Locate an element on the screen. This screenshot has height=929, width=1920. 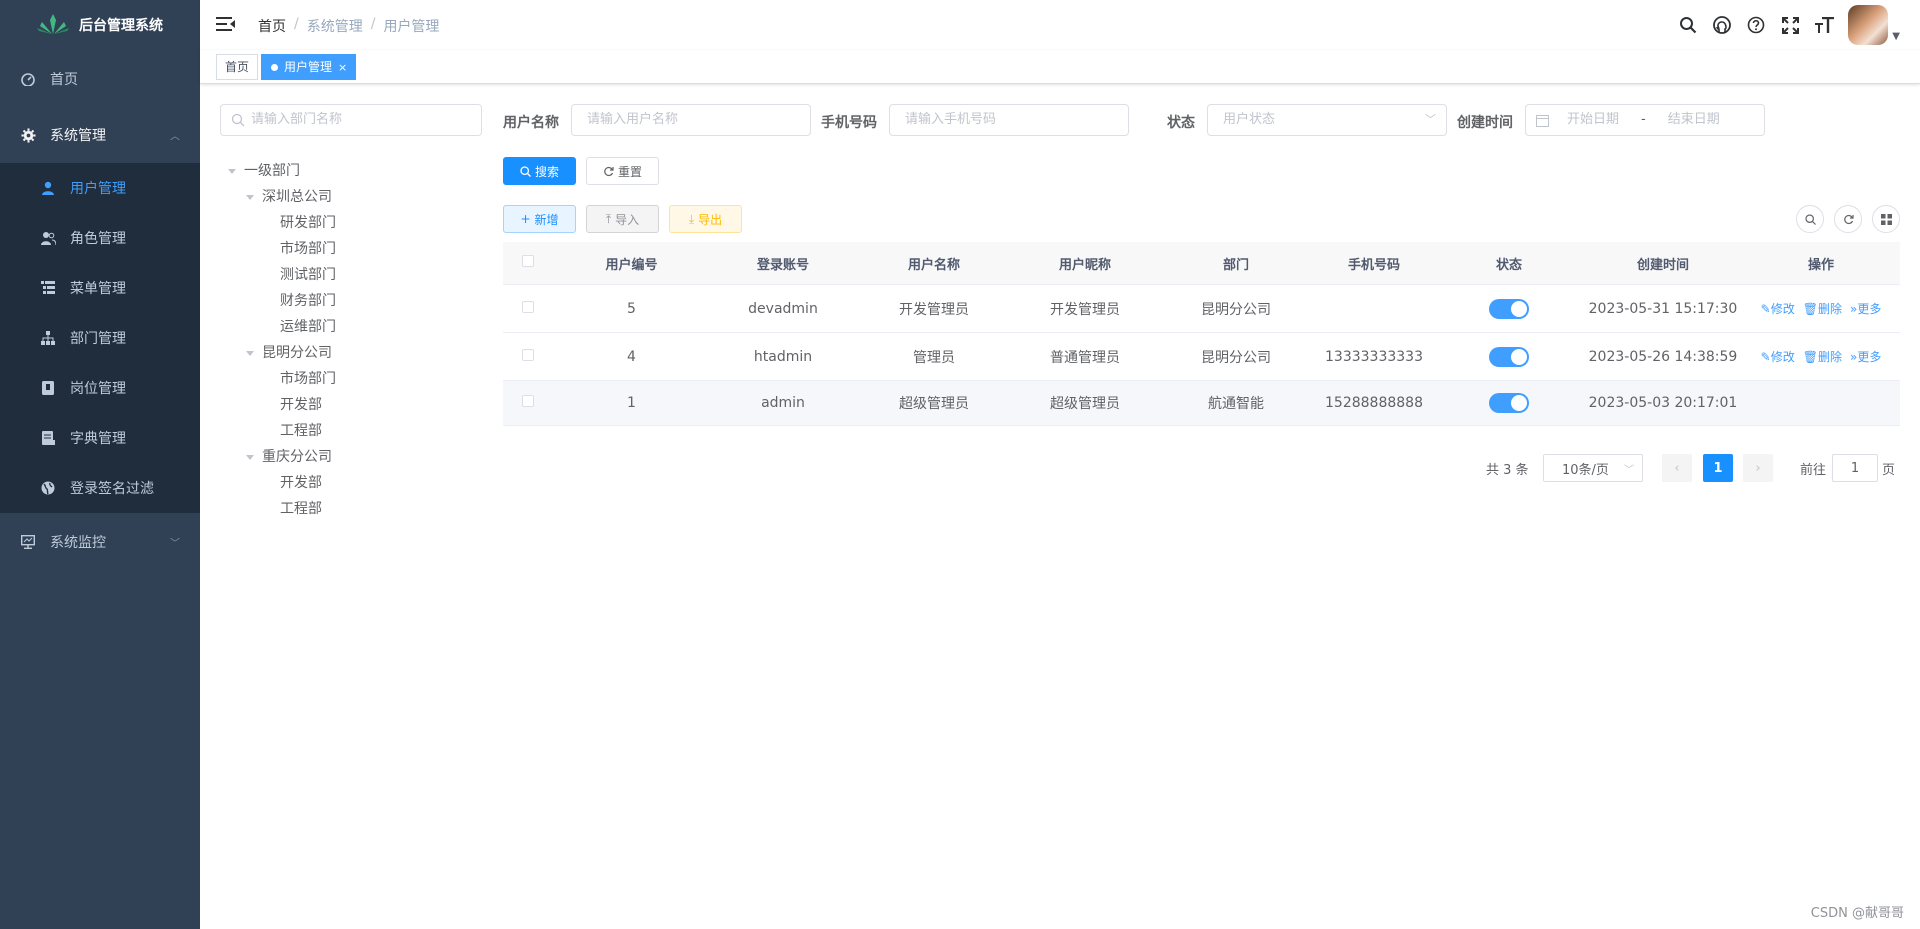
avatar is located at coordinates (1868, 25).